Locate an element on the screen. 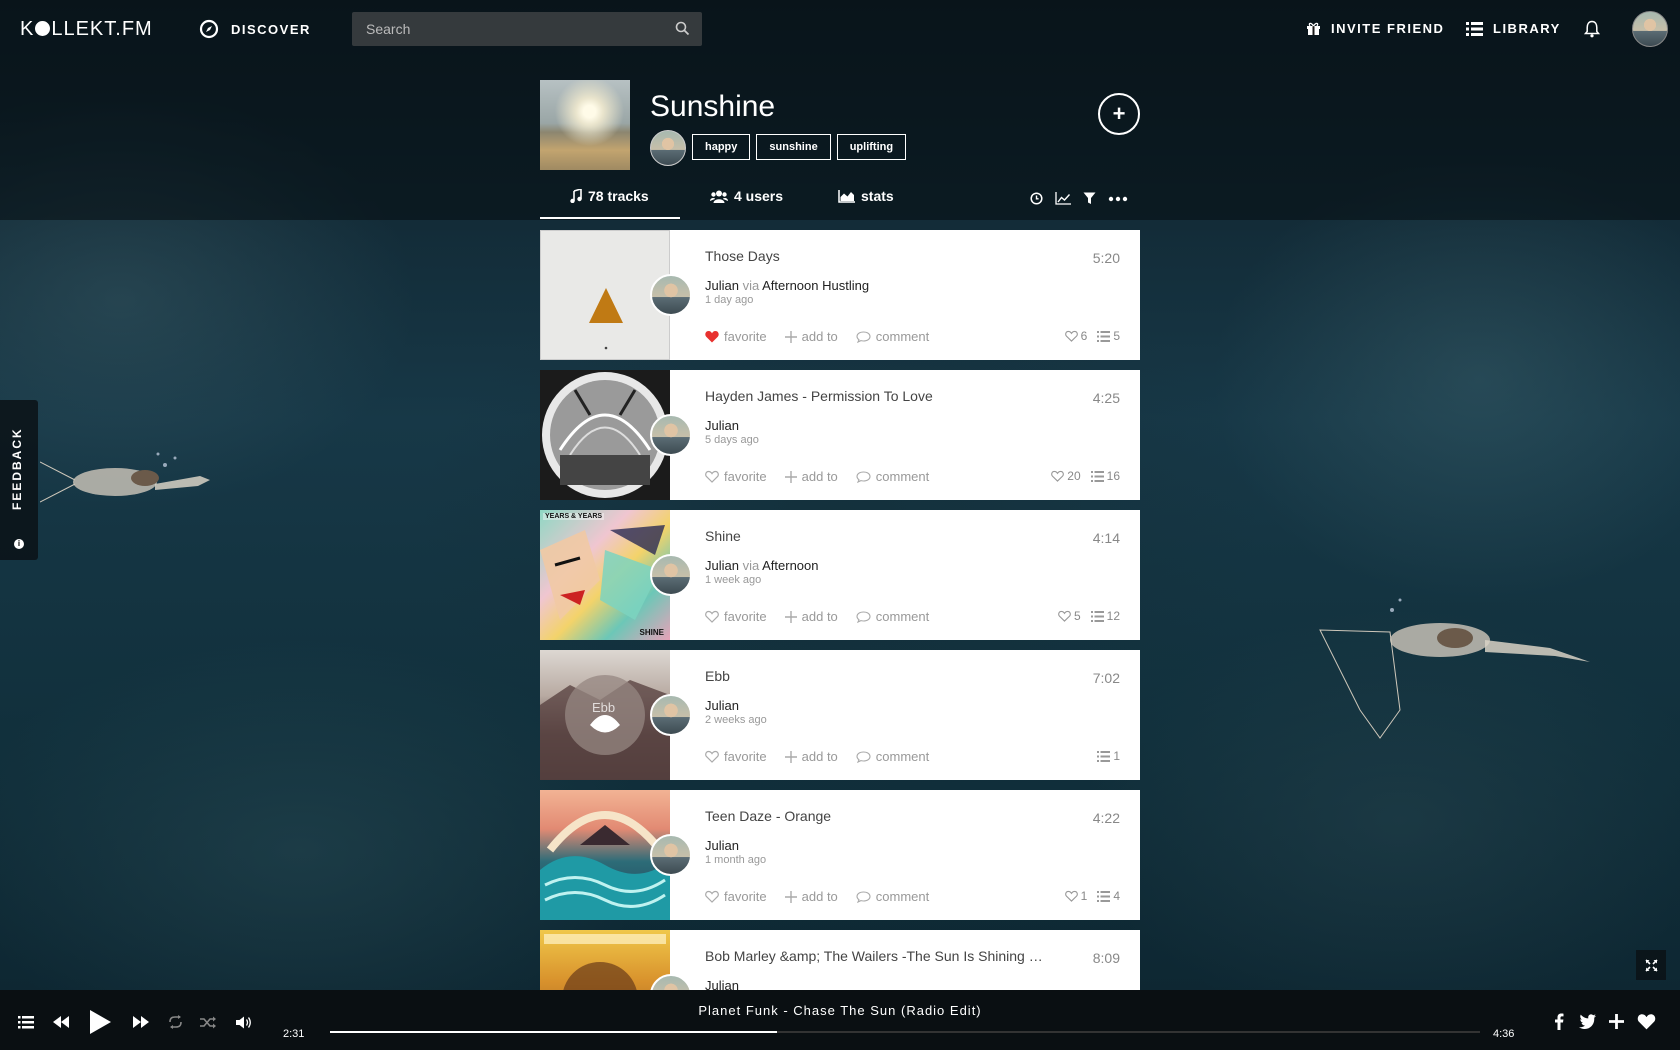  next-icon is located at coordinates (141, 1022).